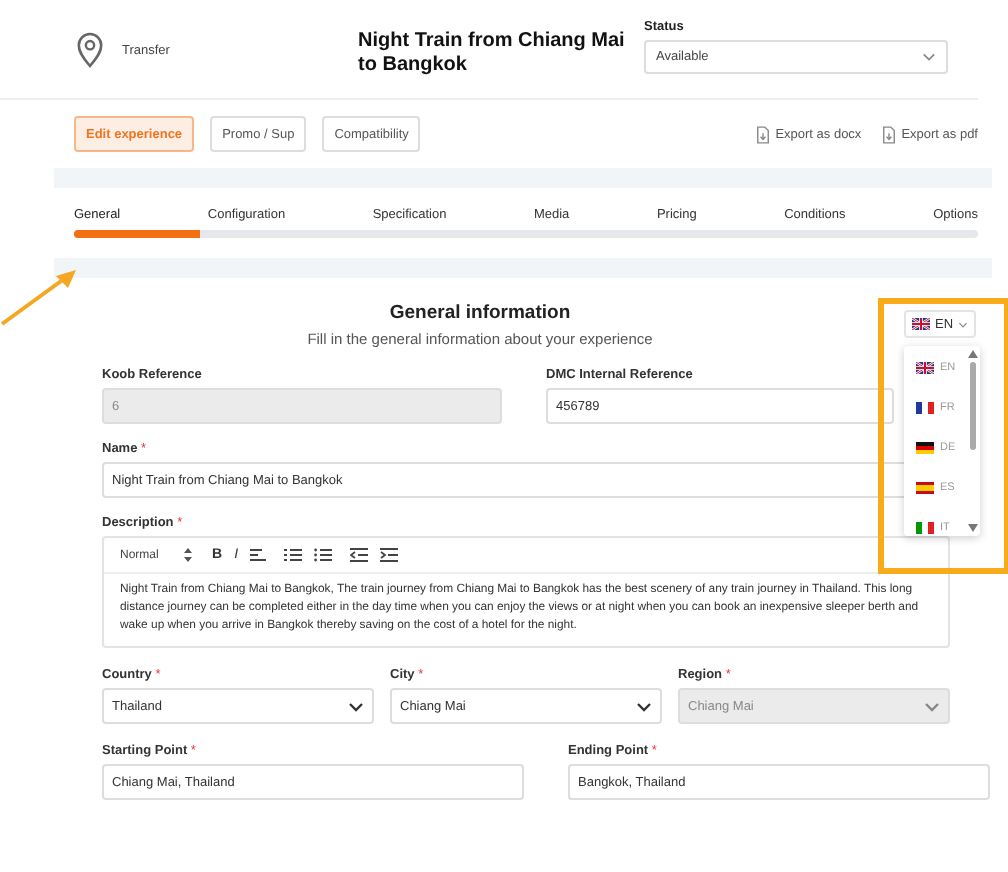 Image resolution: width=1008 pixels, height=872 pixels. I want to click on experience-title: Night Train from Chiang Mai to Bangkok, so click(492, 53).